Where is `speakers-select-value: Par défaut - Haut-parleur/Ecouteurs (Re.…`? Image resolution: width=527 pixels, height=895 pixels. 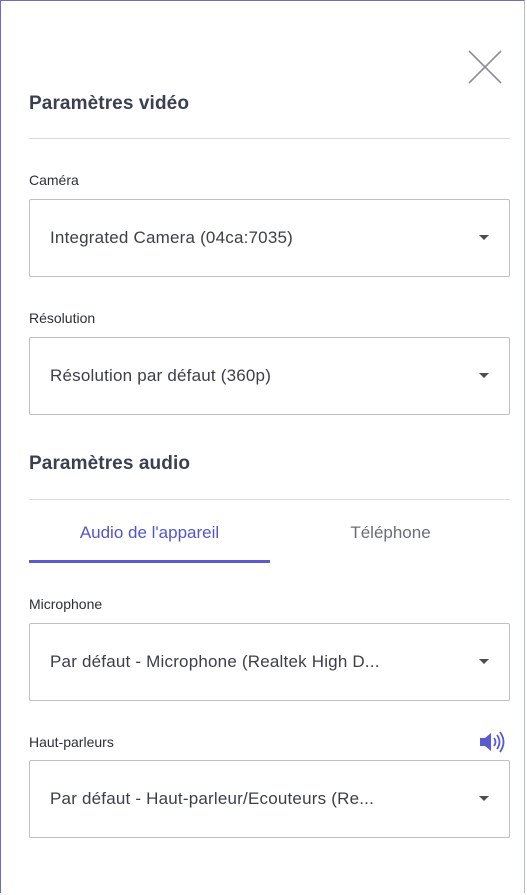
speakers-select-value: Par défaut - Haut-parleur/Ecouteurs (Re.… is located at coordinates (212, 798).